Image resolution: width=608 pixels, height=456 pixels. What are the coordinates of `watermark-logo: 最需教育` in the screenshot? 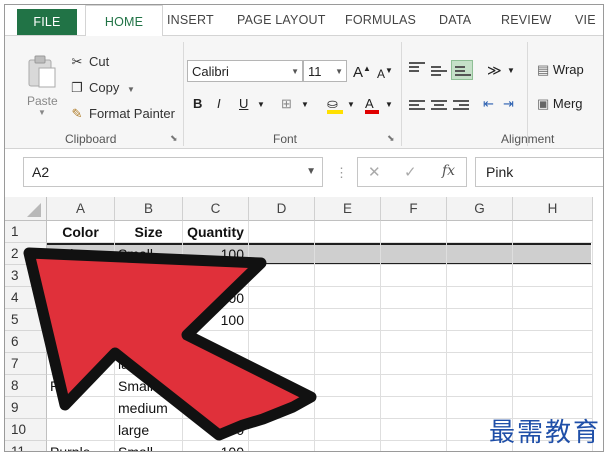 It's located at (545, 433).